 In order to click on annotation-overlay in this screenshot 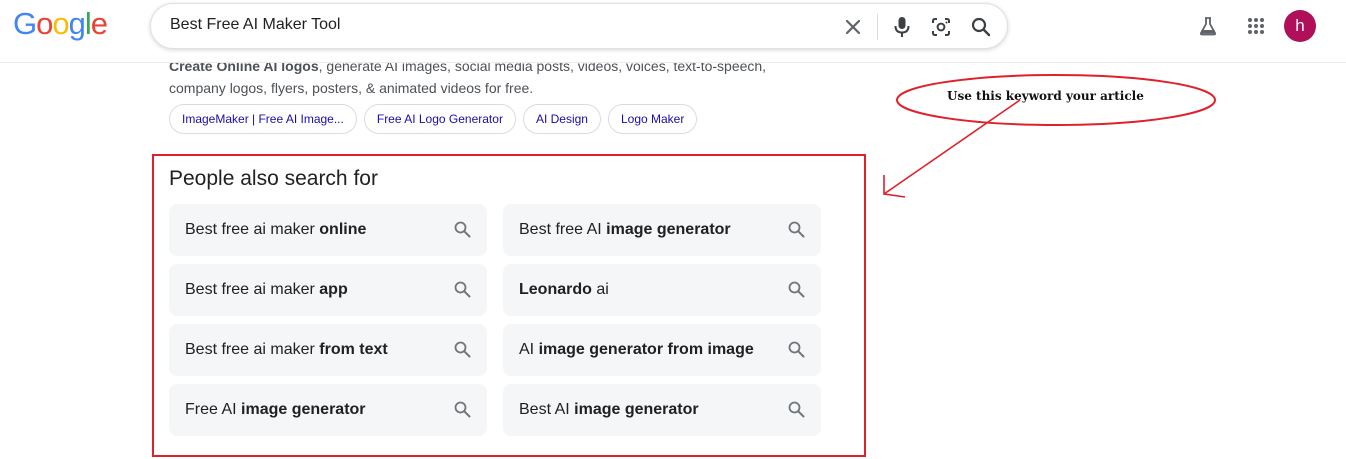, I will do `click(1049, 136)`.